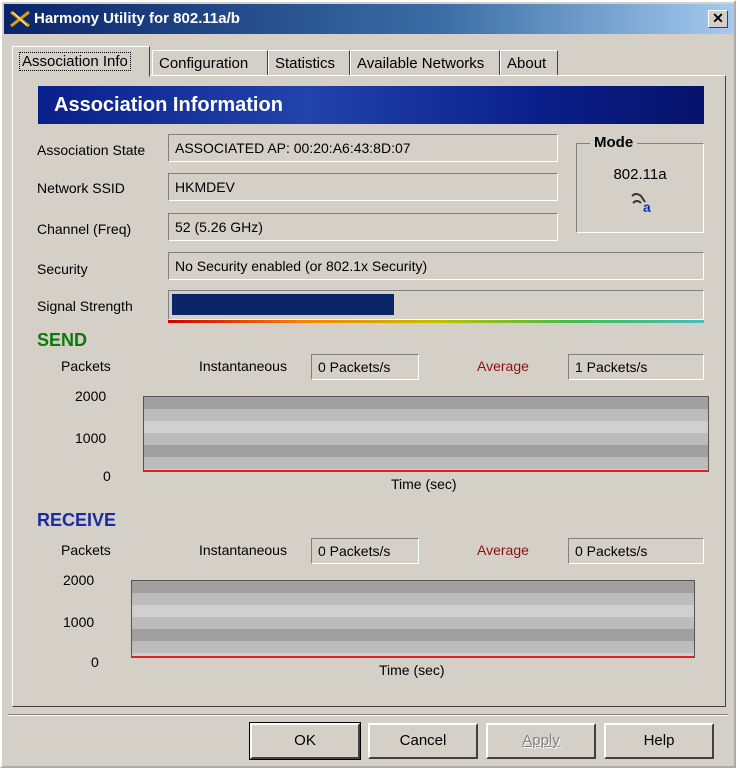 The image size is (736, 768). I want to click on tab-about: About, so click(529, 63).